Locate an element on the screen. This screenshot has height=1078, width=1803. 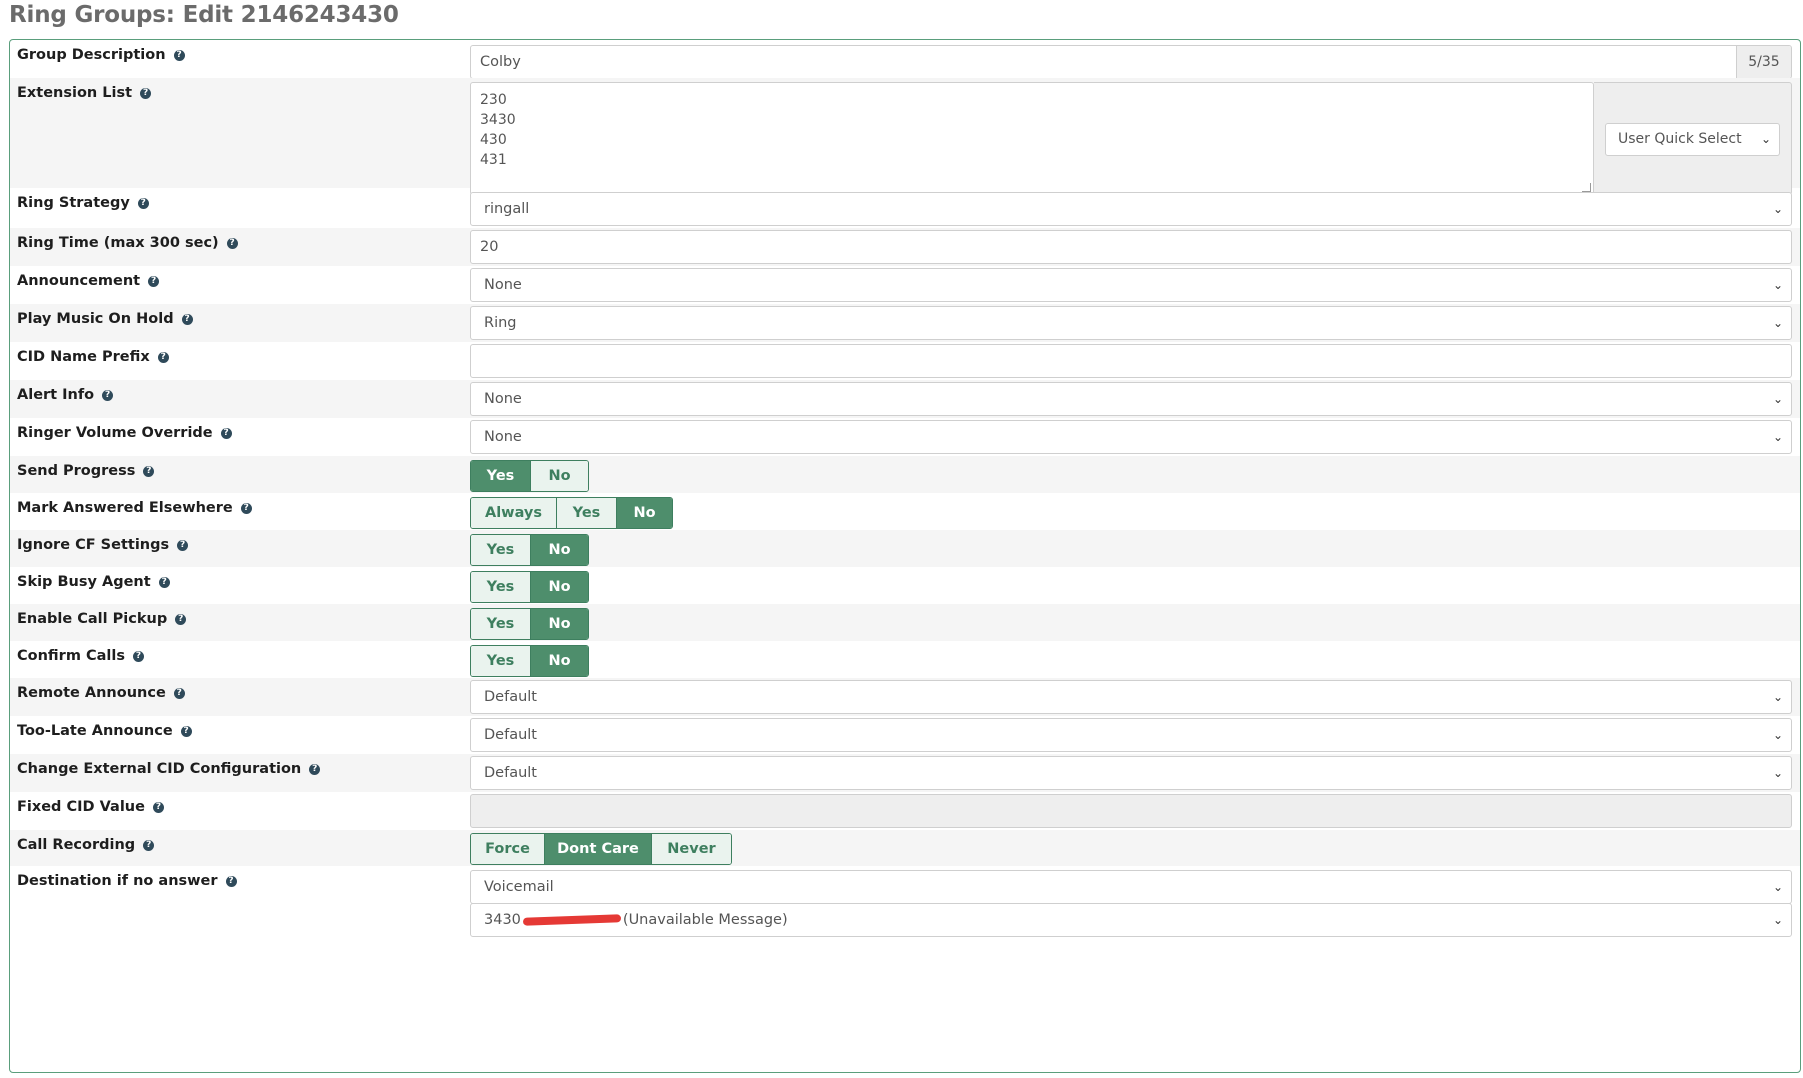
change-ext-cid-select: Default ⌄ is located at coordinates (1131, 773).